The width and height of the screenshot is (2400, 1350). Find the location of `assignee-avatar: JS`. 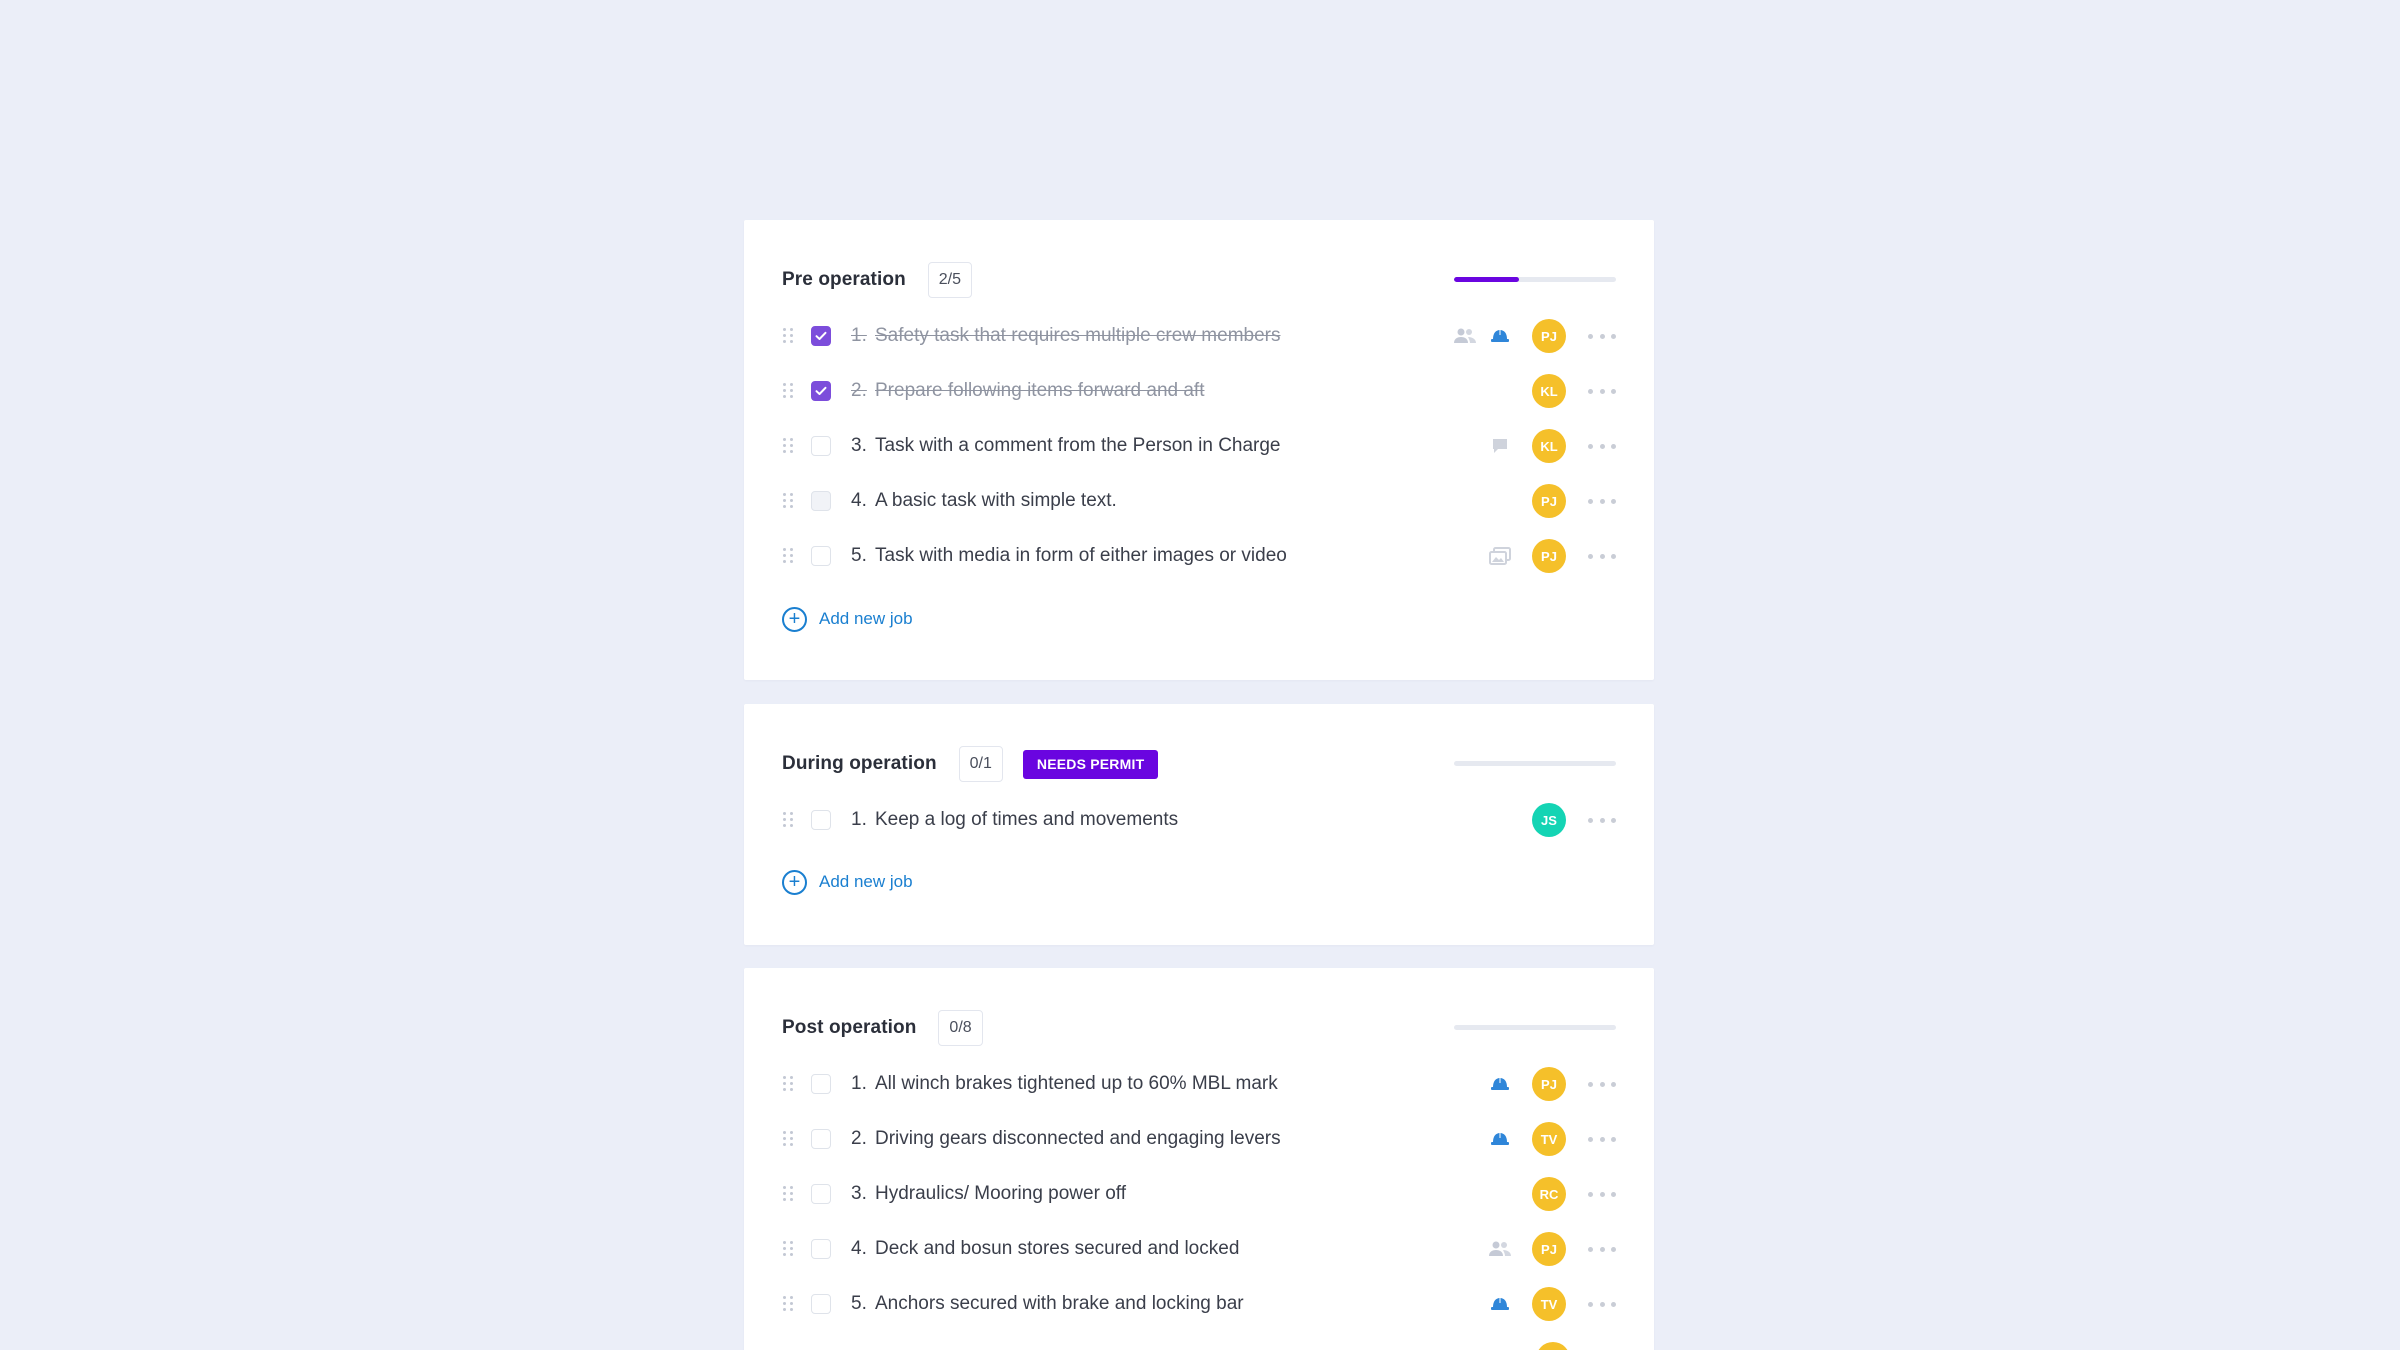

assignee-avatar: JS is located at coordinates (1549, 820).